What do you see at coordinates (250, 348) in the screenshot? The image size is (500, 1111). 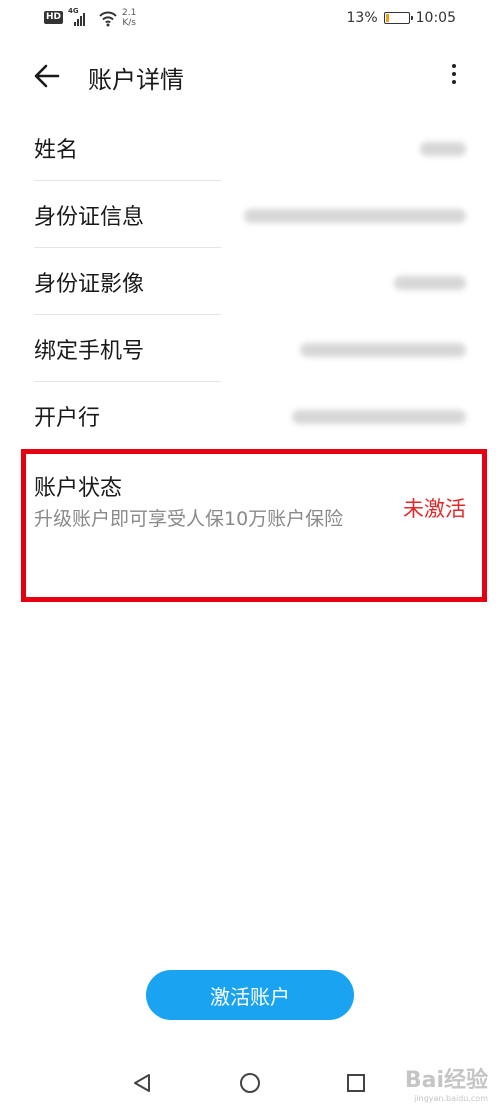 I see `row-phone: 绑定手机号` at bounding box center [250, 348].